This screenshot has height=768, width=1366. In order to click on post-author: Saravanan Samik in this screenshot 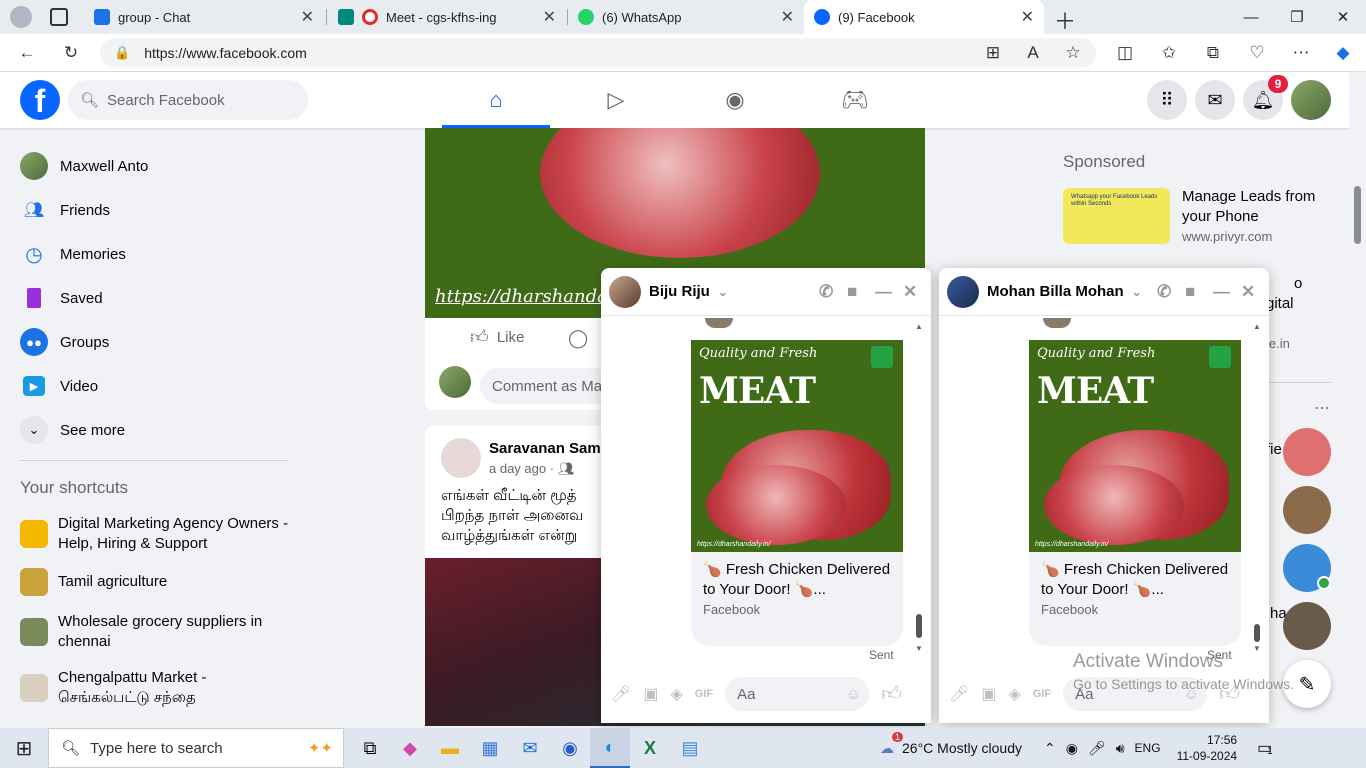, I will do `click(551, 448)`.